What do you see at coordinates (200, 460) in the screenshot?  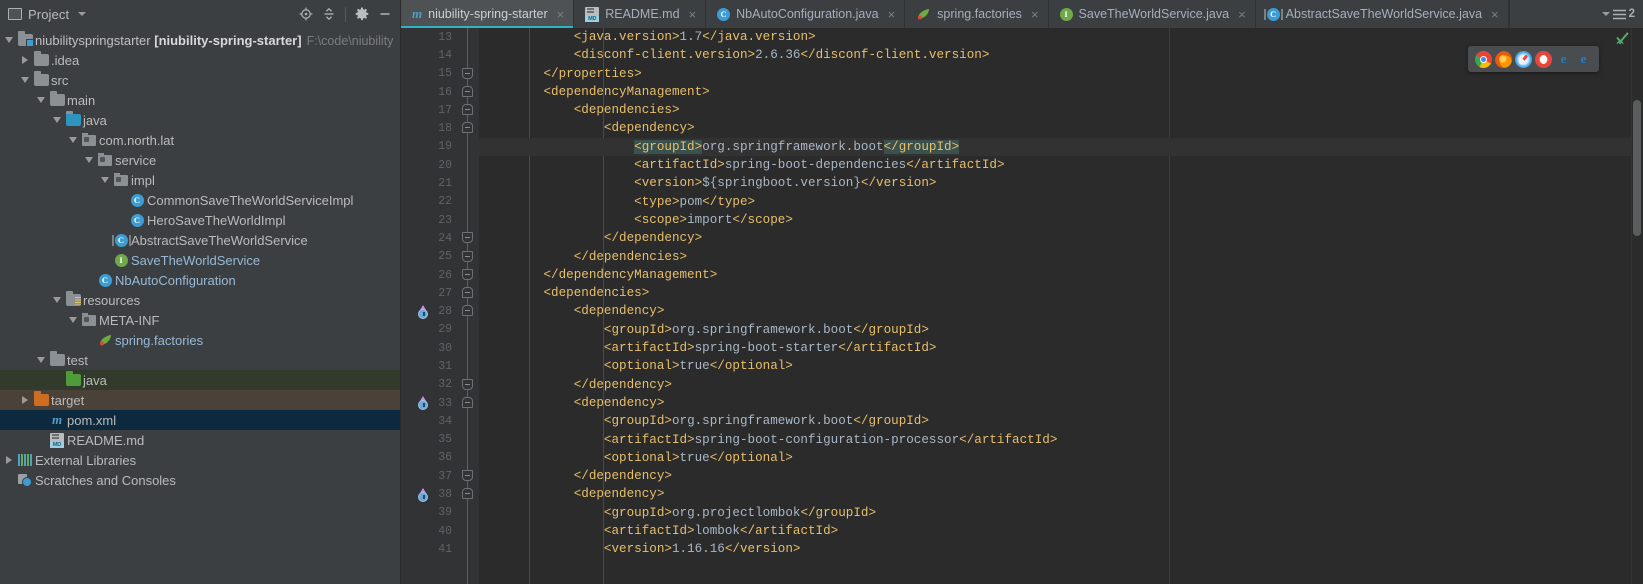 I see `tree-row: External Libraries` at bounding box center [200, 460].